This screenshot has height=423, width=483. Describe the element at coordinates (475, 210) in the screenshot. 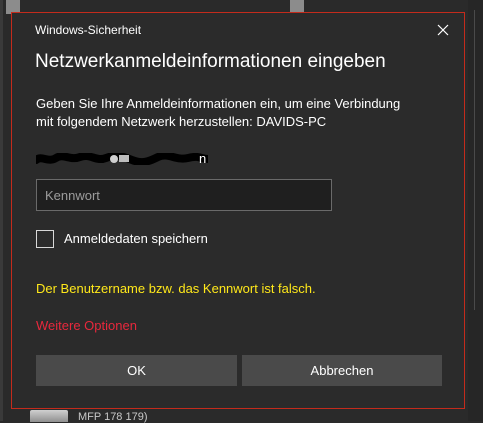

I see `background-window-panel` at that location.